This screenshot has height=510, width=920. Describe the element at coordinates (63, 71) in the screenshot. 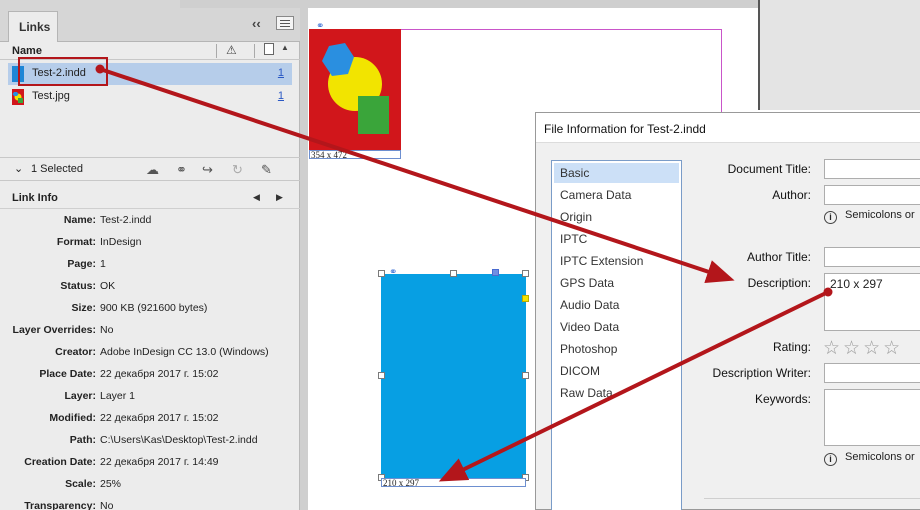

I see `annotation-highlight-box` at that location.